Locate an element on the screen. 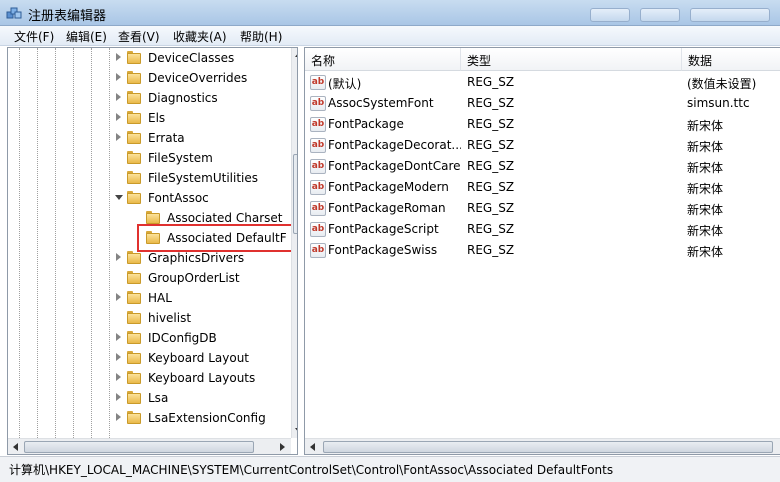 This screenshot has width=780, height=482. value-row: ab FontPackageModern REG_SZ 新宋体 is located at coordinates (542, 187).